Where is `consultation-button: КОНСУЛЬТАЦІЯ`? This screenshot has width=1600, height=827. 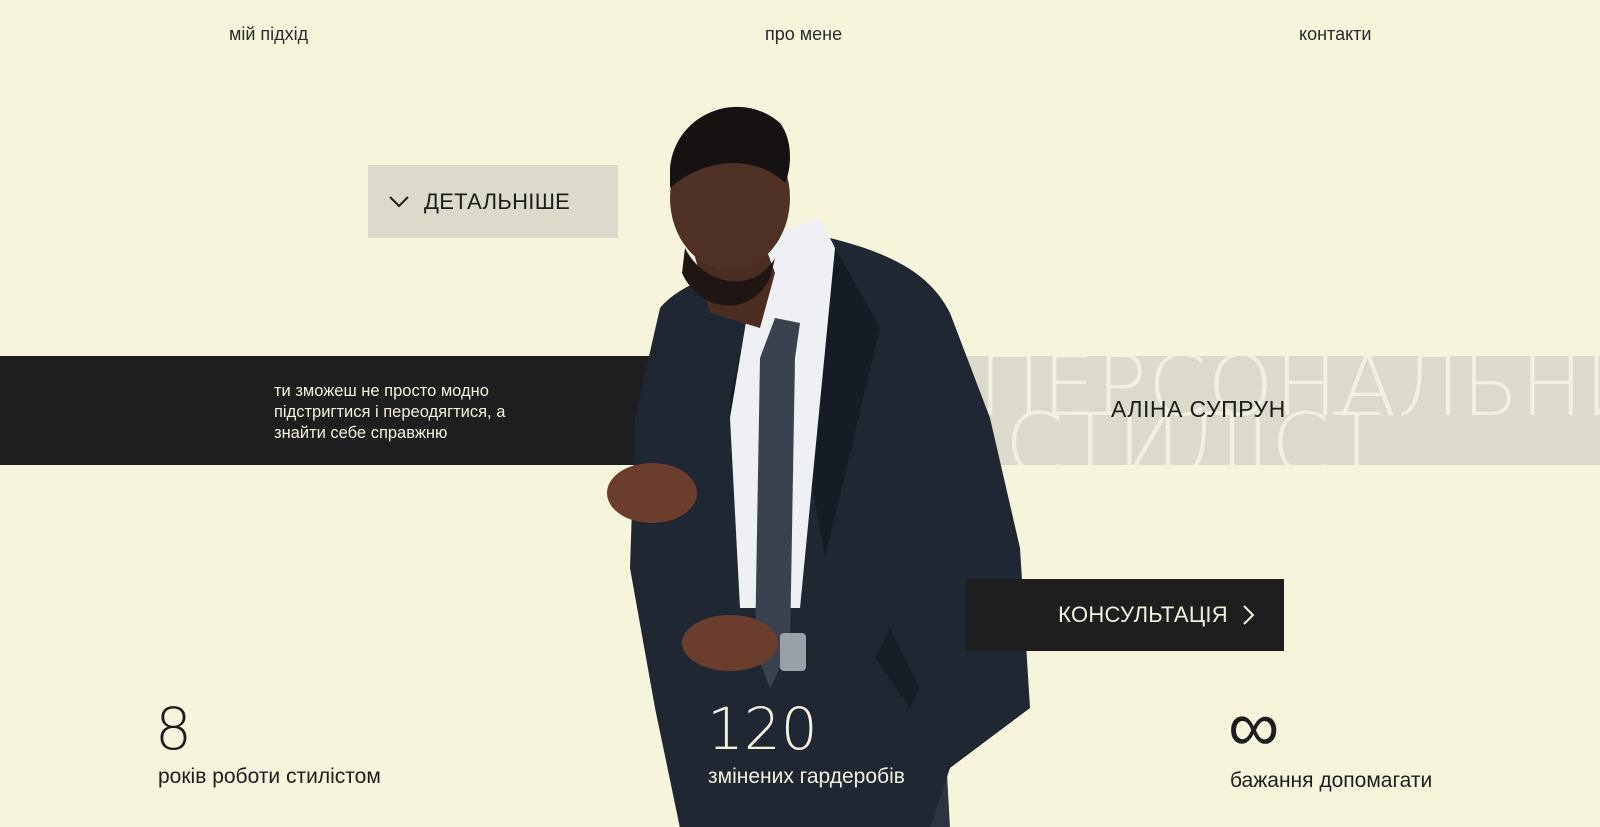
consultation-button: КОНСУЛЬТАЦІЯ is located at coordinates (1125, 615).